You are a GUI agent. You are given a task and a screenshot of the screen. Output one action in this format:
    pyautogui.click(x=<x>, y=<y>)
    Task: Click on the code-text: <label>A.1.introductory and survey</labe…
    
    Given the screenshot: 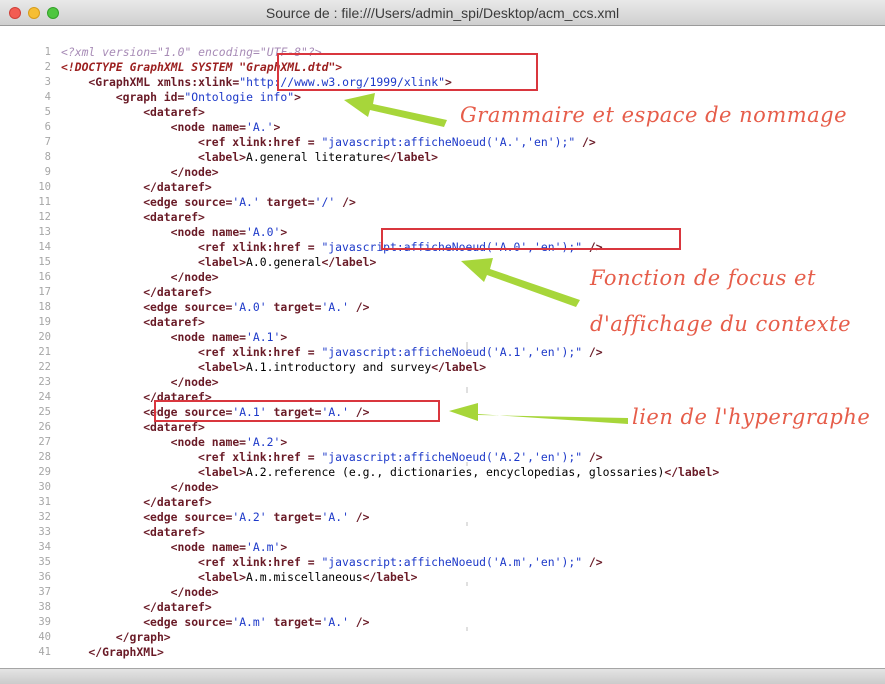 What is the action you would take?
    pyautogui.click(x=342, y=367)
    